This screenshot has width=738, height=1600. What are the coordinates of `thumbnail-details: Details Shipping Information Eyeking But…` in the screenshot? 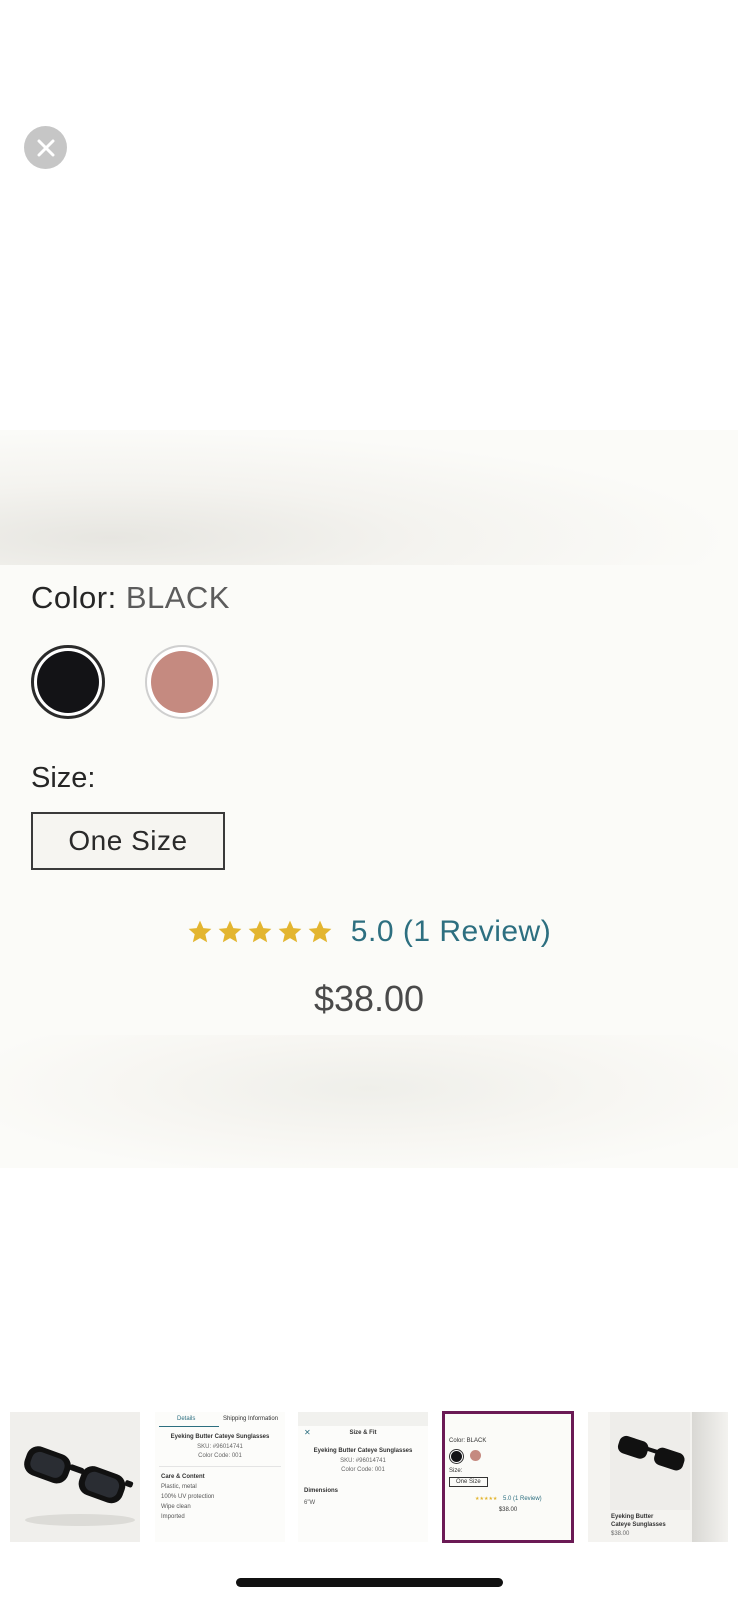 It's located at (220, 1477).